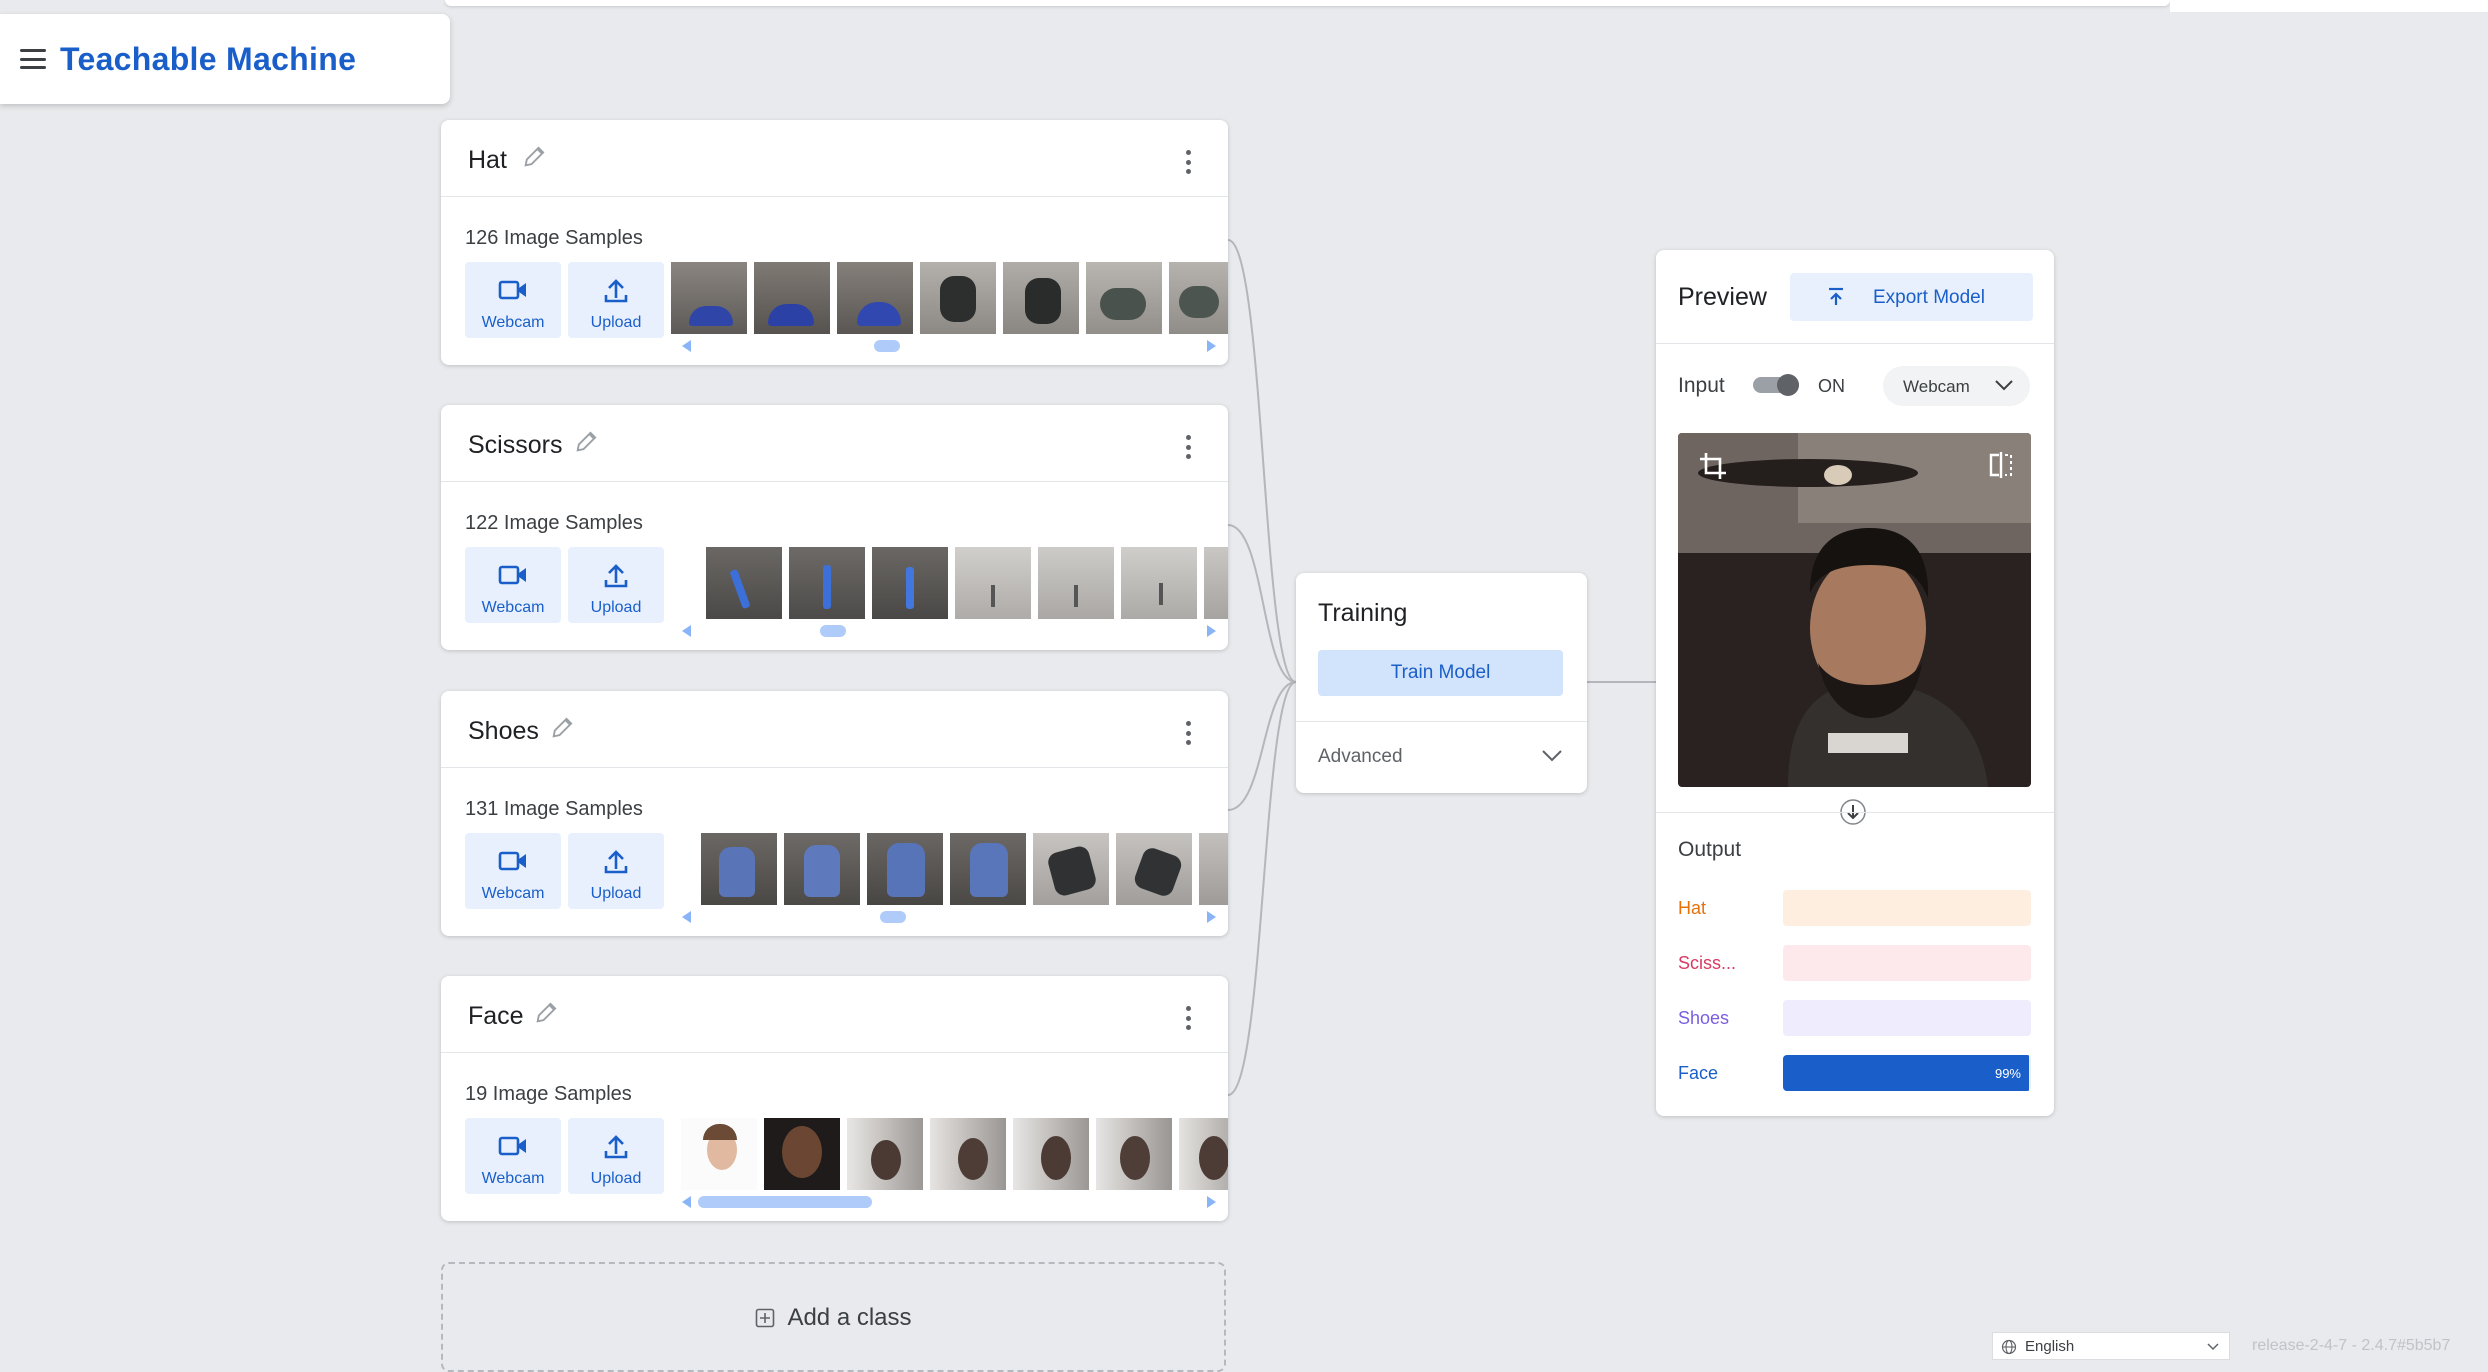  Describe the element at coordinates (833, 1317) in the screenshot. I see `add-class-button: Add a class` at that location.